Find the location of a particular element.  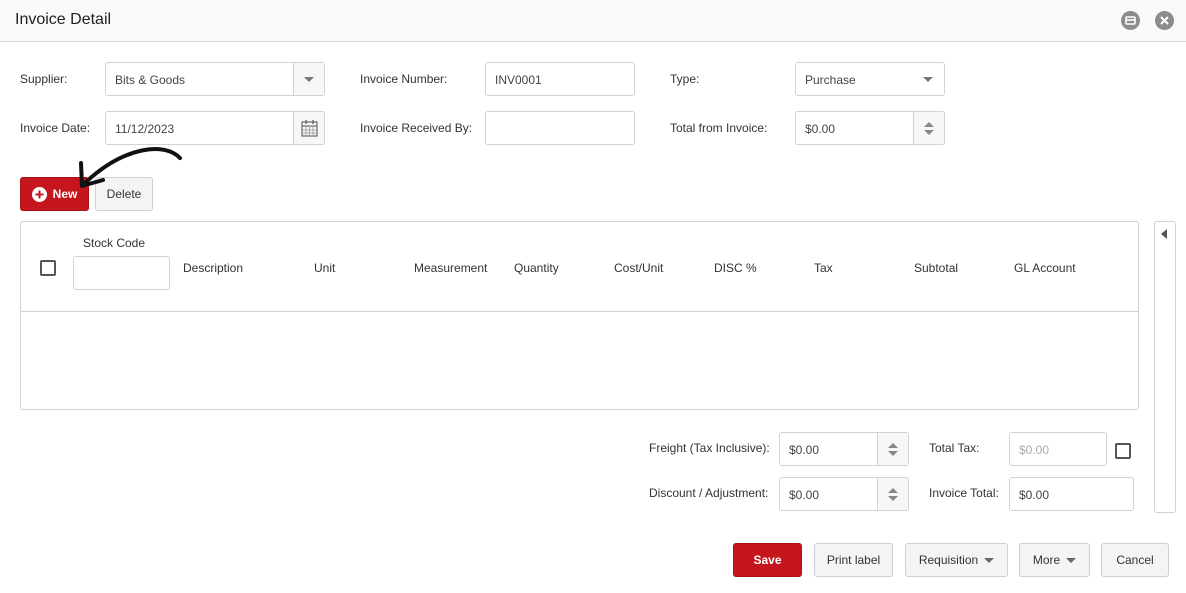

total-from-invoice-value: $0.00 is located at coordinates (820, 129).